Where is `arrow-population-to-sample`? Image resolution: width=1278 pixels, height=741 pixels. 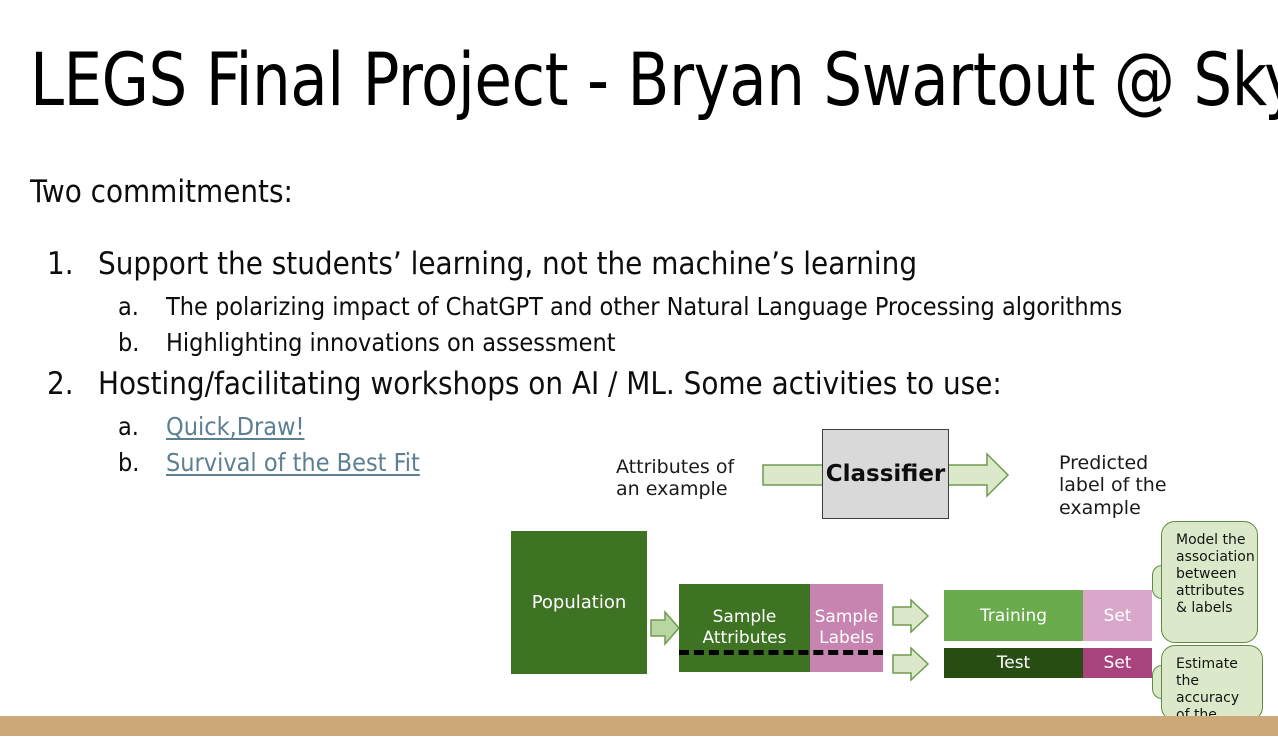
arrow-population-to-sample is located at coordinates (665, 628).